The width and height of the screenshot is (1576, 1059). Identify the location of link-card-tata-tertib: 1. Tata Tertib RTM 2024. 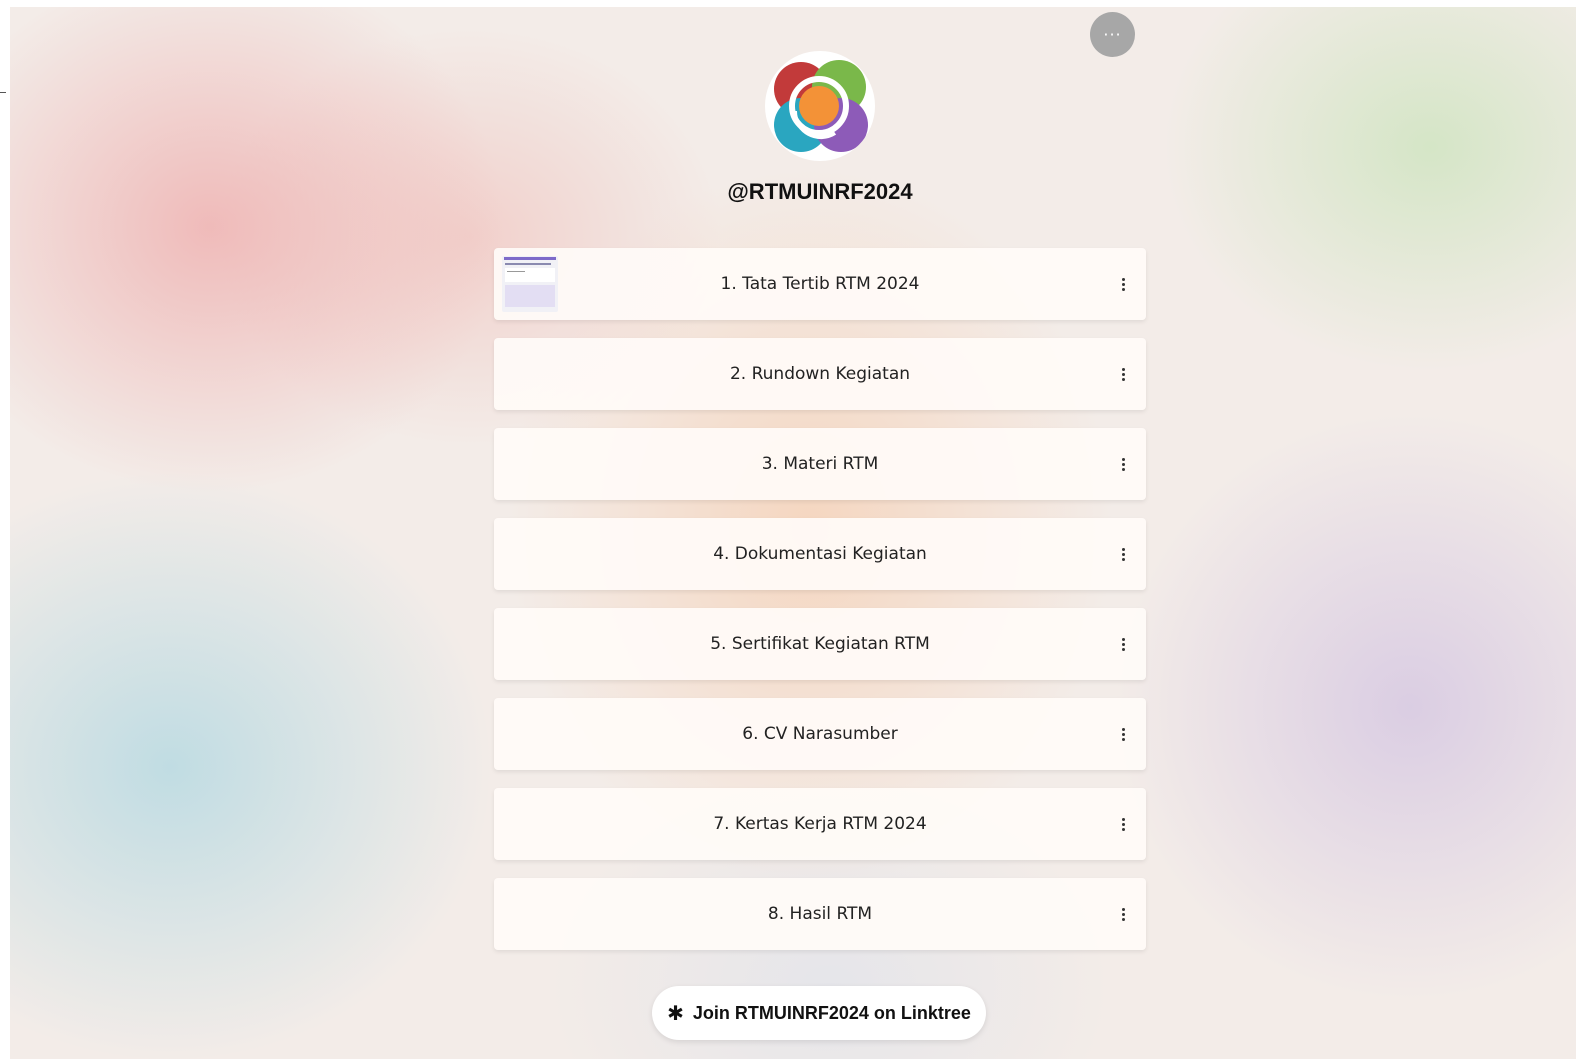
(820, 284).